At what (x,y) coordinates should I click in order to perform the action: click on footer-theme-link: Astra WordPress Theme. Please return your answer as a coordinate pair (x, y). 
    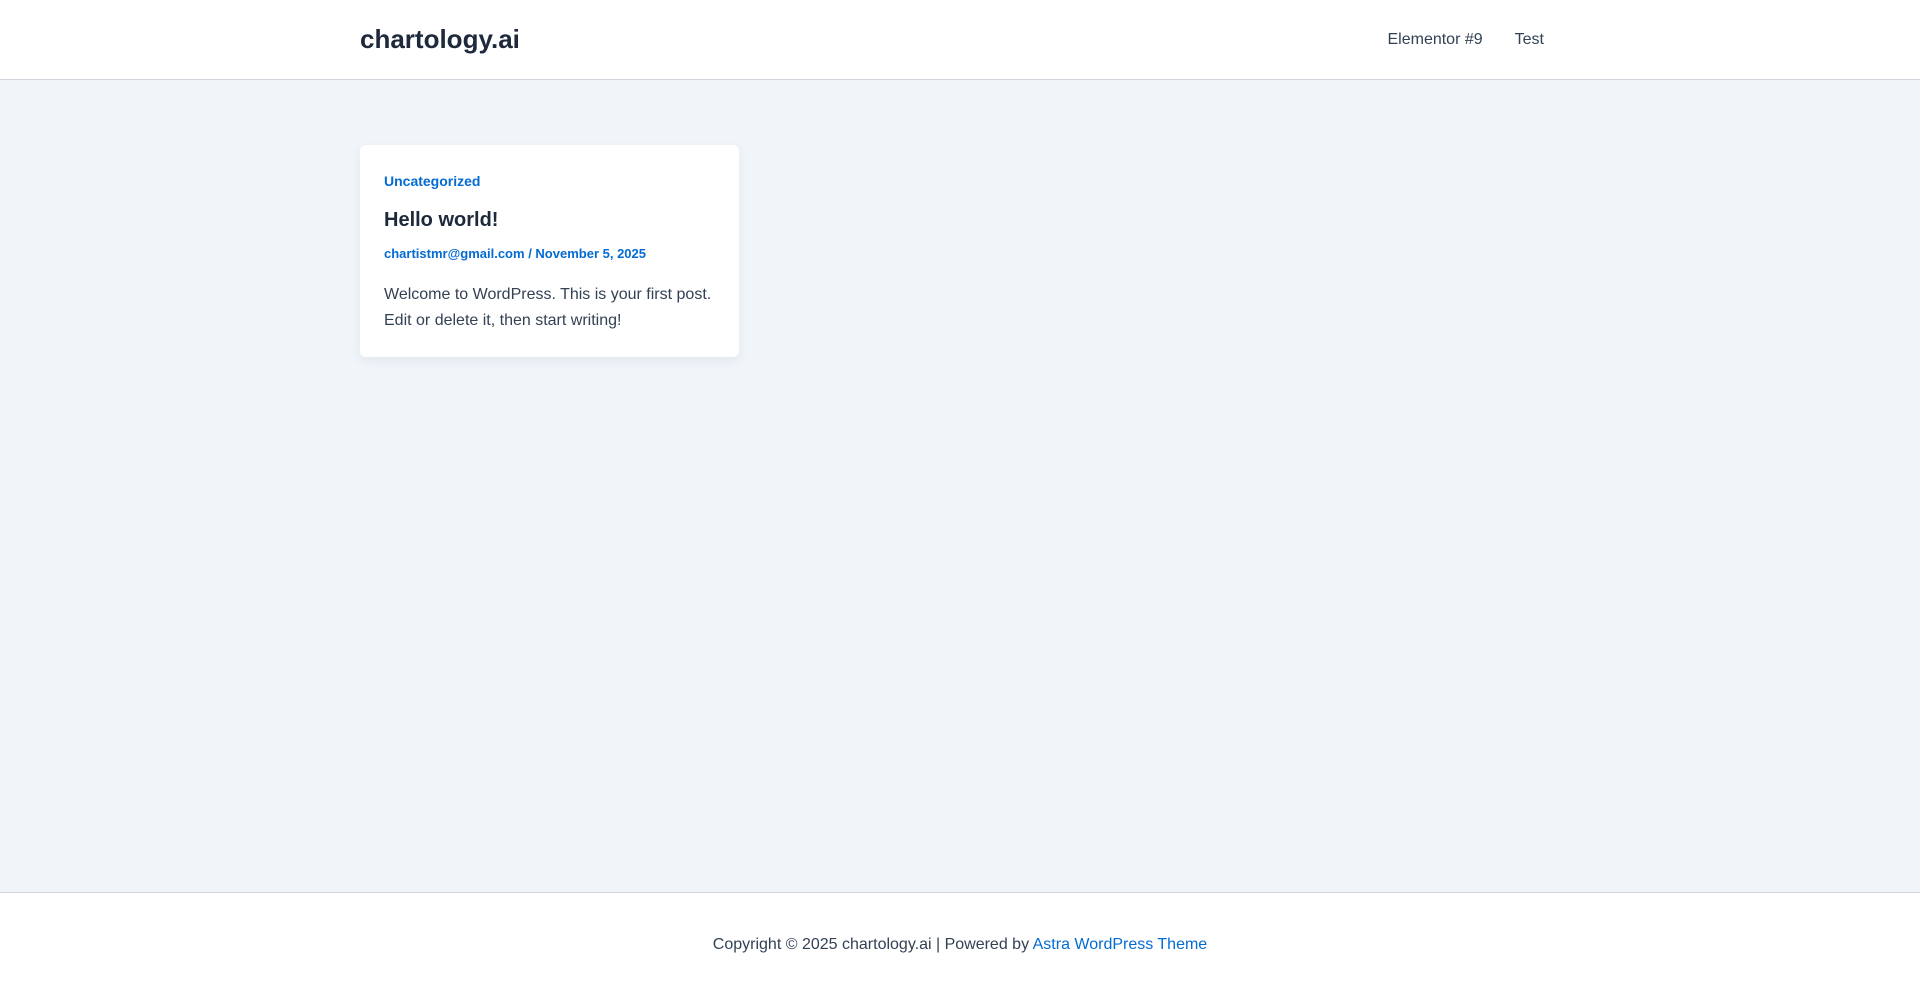
    Looking at the image, I should click on (1120, 944).